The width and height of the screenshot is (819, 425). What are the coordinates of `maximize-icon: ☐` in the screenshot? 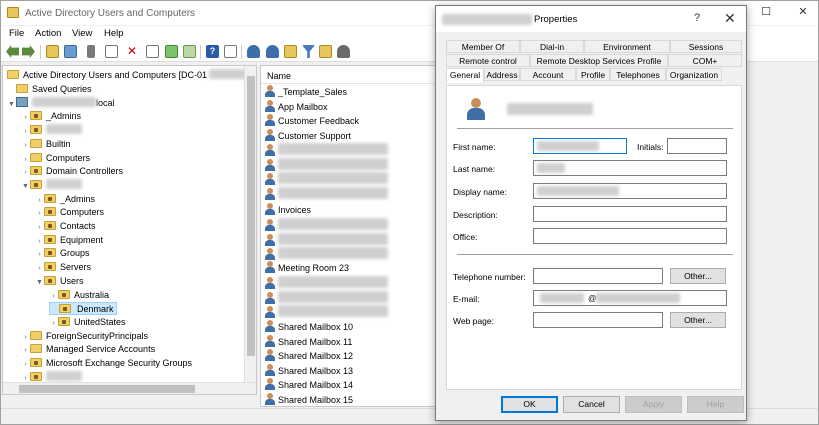 It's located at (766, 12).